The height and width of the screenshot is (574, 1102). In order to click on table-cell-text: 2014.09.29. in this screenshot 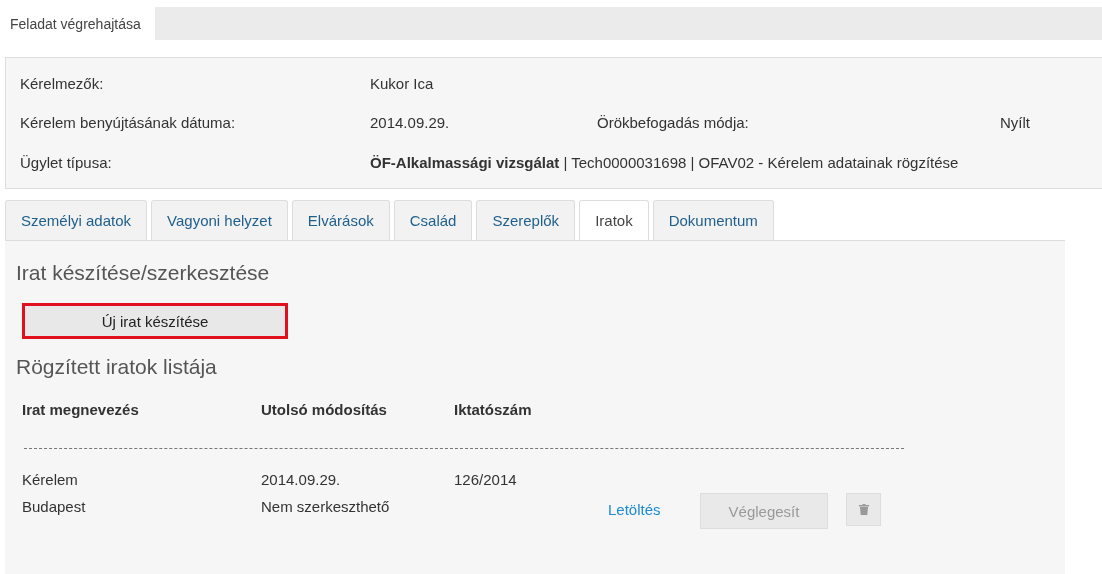, I will do `click(301, 479)`.